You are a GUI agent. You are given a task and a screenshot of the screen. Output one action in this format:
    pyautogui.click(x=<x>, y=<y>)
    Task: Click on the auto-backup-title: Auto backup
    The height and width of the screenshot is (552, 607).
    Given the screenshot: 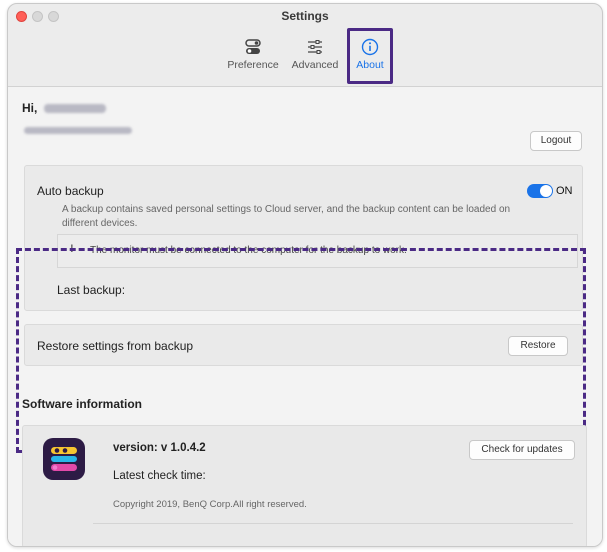 What is the action you would take?
    pyautogui.click(x=70, y=191)
    